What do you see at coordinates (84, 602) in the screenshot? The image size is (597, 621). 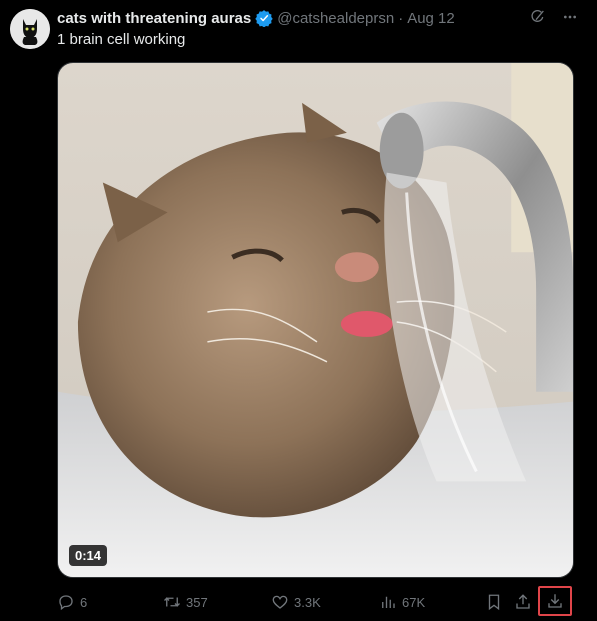 I see `reply-count: 6` at bounding box center [84, 602].